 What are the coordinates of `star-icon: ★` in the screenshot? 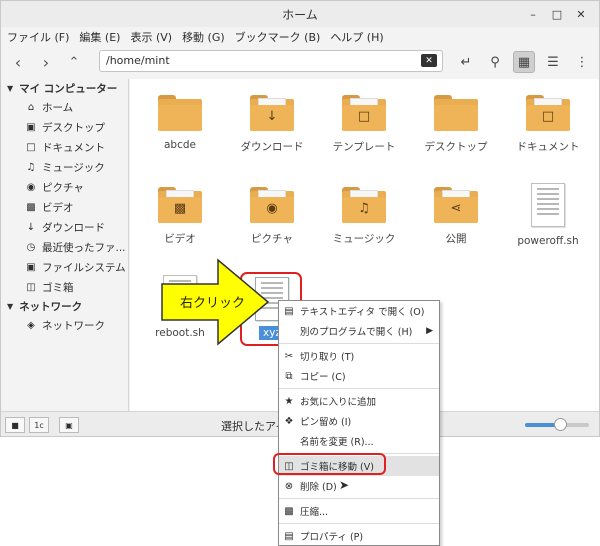 It's located at (289, 401).